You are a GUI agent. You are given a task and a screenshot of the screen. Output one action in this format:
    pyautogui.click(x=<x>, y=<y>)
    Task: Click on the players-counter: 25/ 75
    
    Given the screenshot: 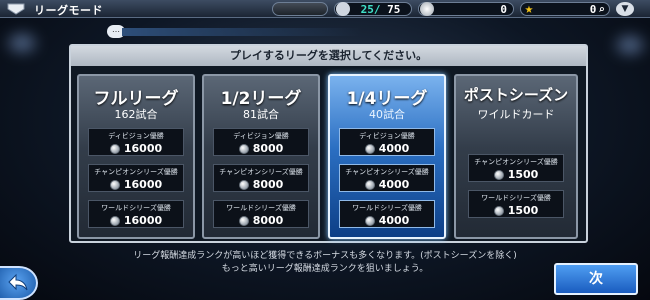 What is the action you would take?
    pyautogui.click(x=373, y=9)
    